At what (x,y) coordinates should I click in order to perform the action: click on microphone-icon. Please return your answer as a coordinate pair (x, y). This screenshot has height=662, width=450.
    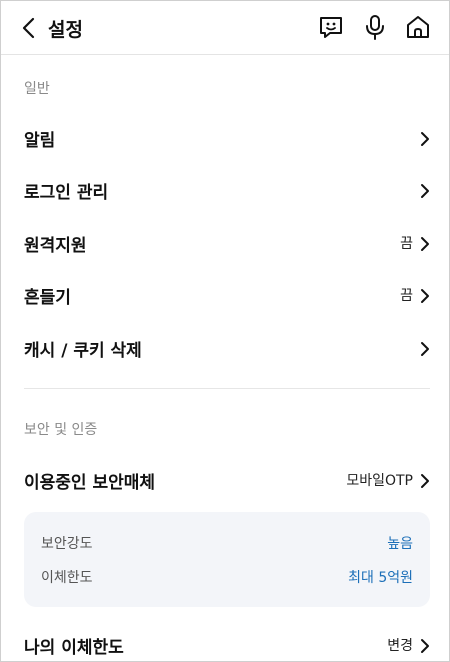
    Looking at the image, I should click on (375, 27).